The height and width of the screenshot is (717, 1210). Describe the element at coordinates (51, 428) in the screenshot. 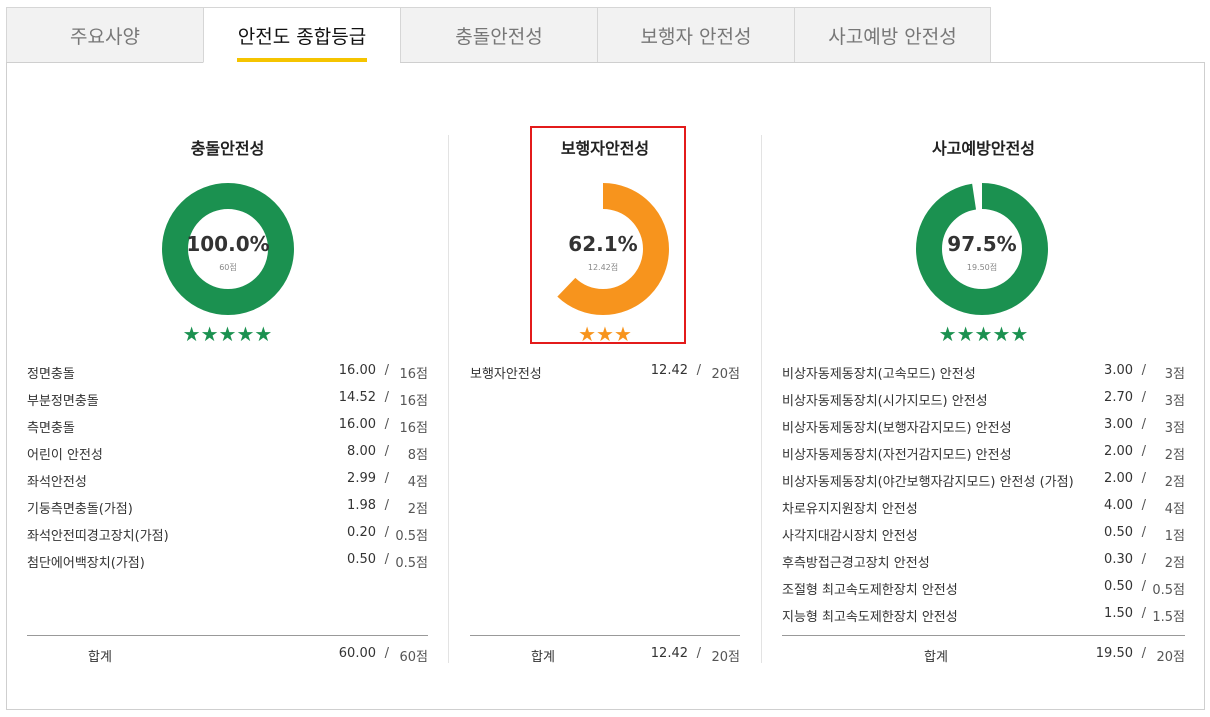

I see `score-label: 측면충돌` at that location.